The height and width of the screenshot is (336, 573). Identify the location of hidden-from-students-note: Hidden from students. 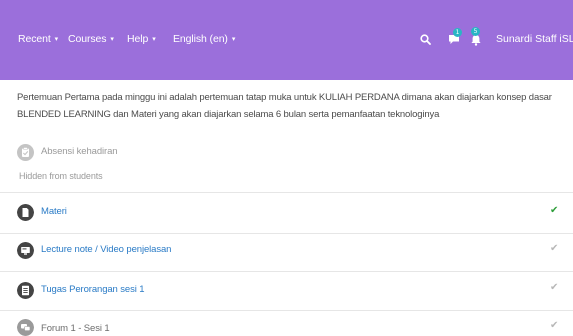
(61, 176).